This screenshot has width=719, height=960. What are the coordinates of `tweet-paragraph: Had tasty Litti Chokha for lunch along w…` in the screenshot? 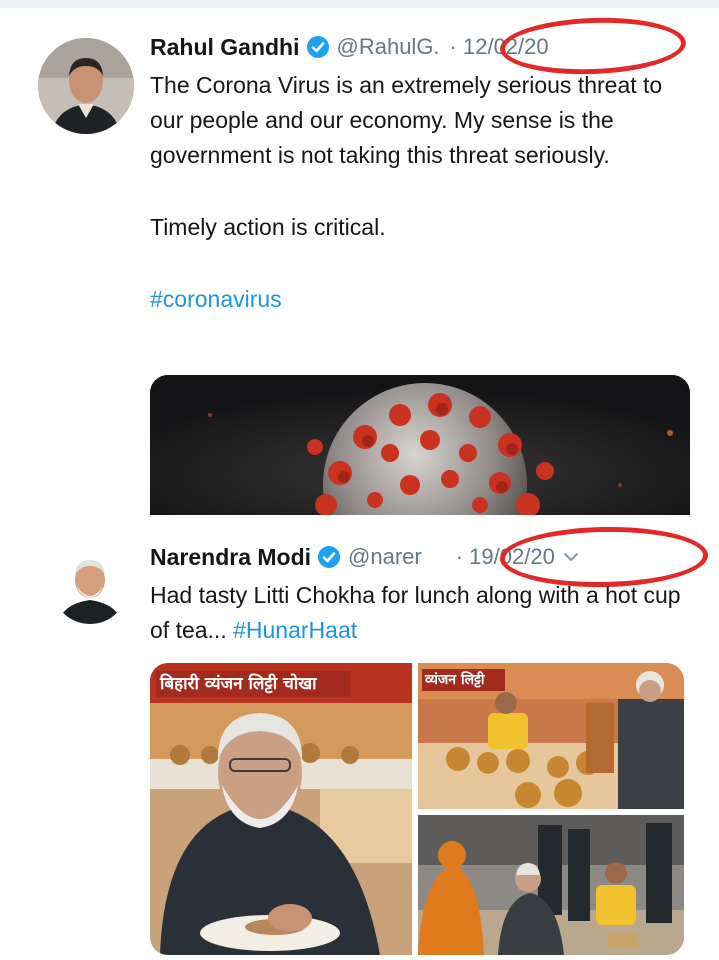 It's located at (415, 612).